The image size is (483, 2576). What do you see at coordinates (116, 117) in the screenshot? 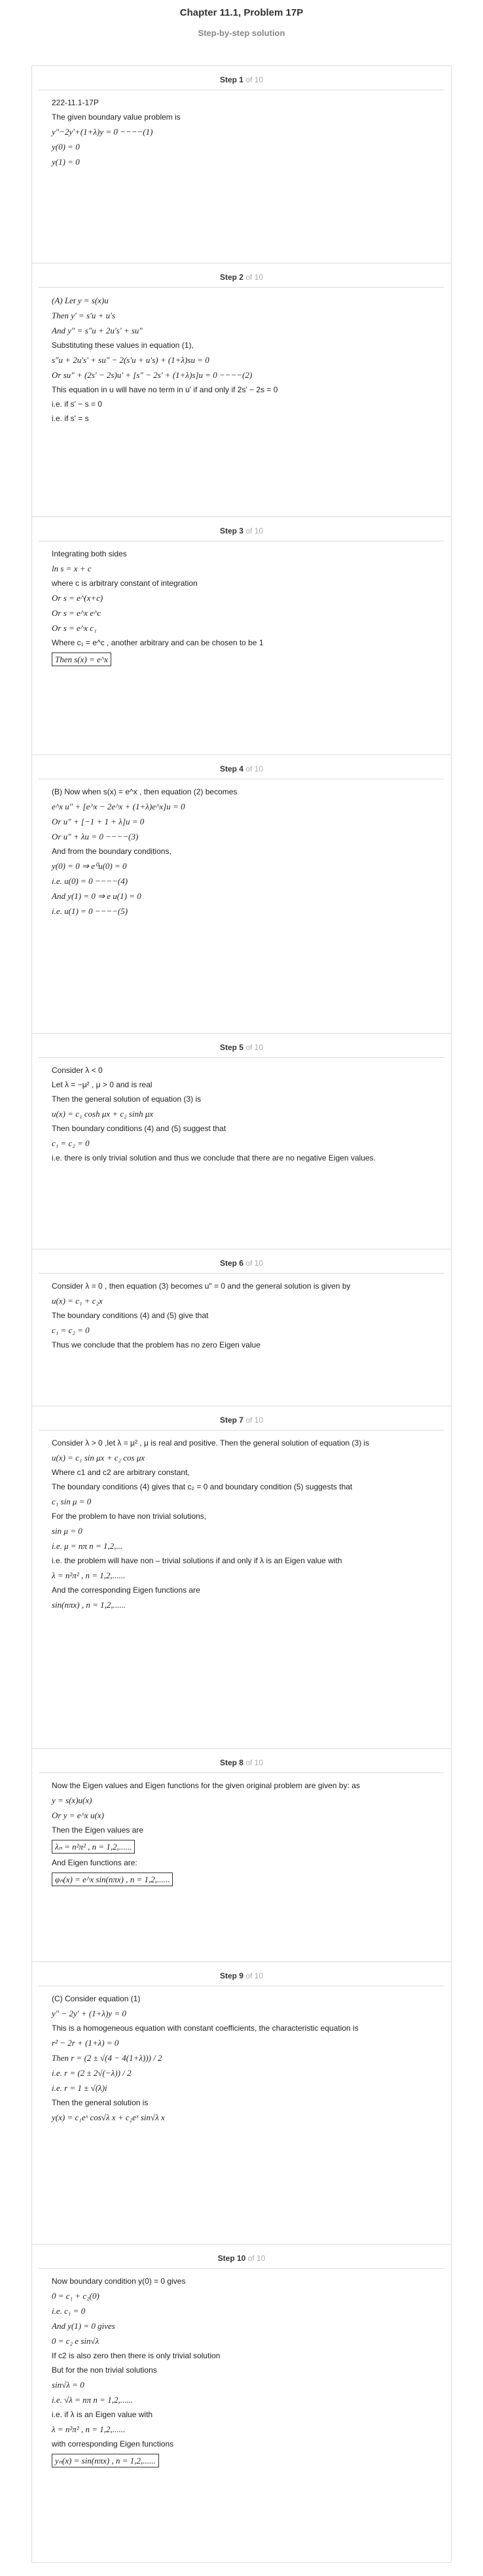
I see `line-text: The given boundary value problem is` at bounding box center [116, 117].